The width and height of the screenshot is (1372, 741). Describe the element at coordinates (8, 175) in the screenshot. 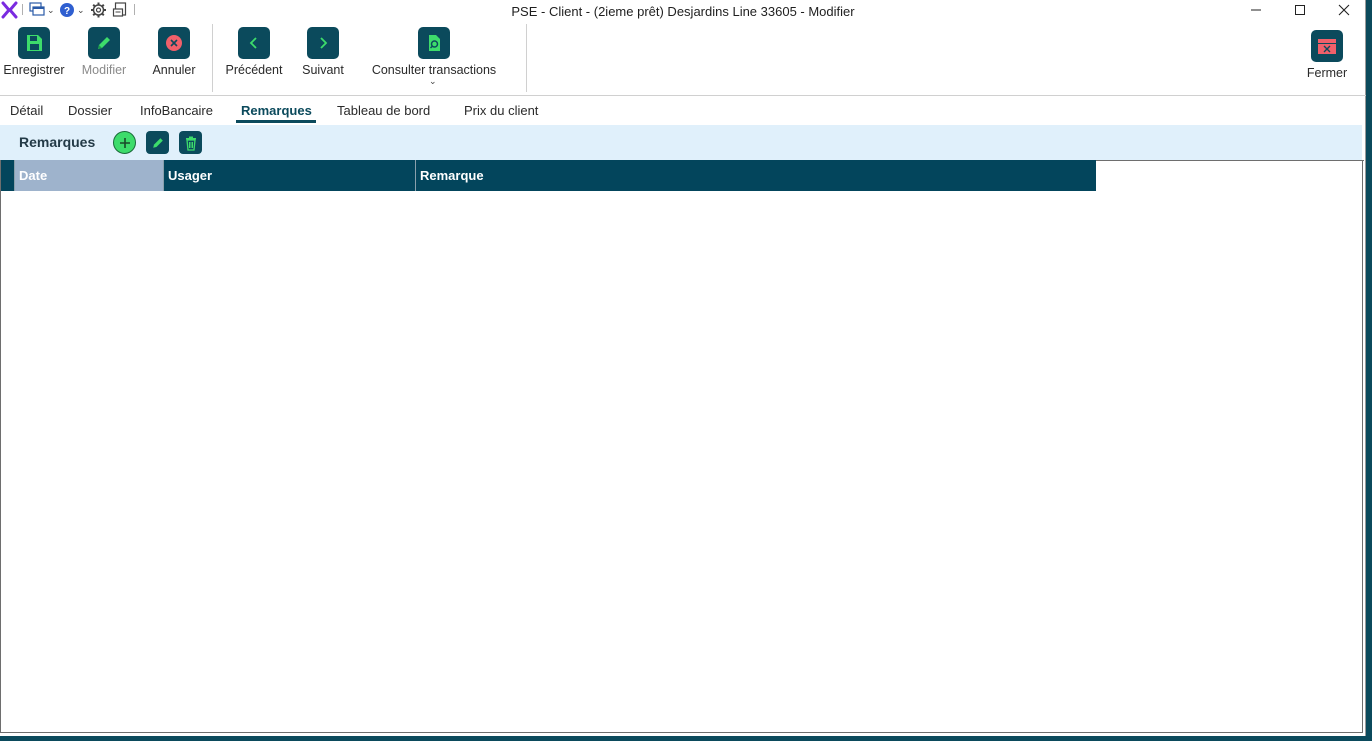

I see `row-indicator-header` at that location.